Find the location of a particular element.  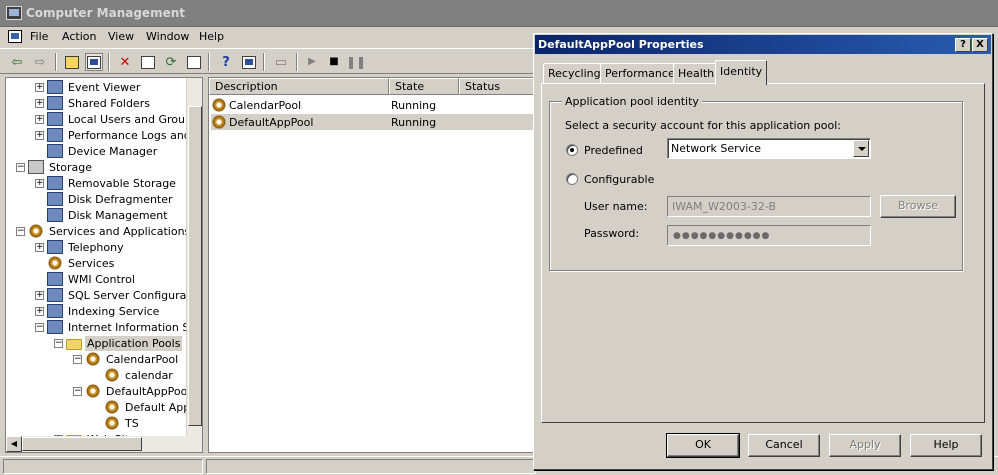

computer-management-icon is located at coordinates (14, 13).